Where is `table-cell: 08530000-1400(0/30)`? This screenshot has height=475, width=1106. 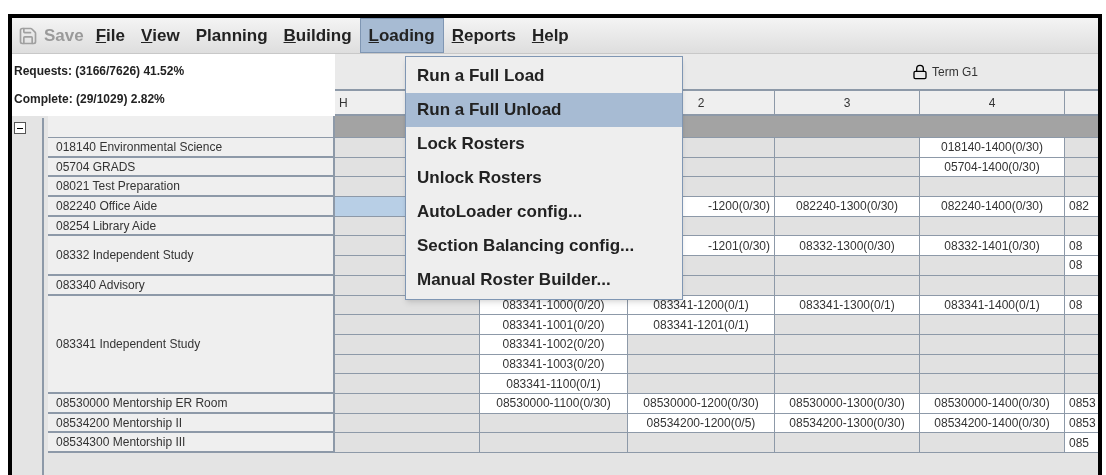 table-cell: 08530000-1400(0/30) is located at coordinates (992, 404).